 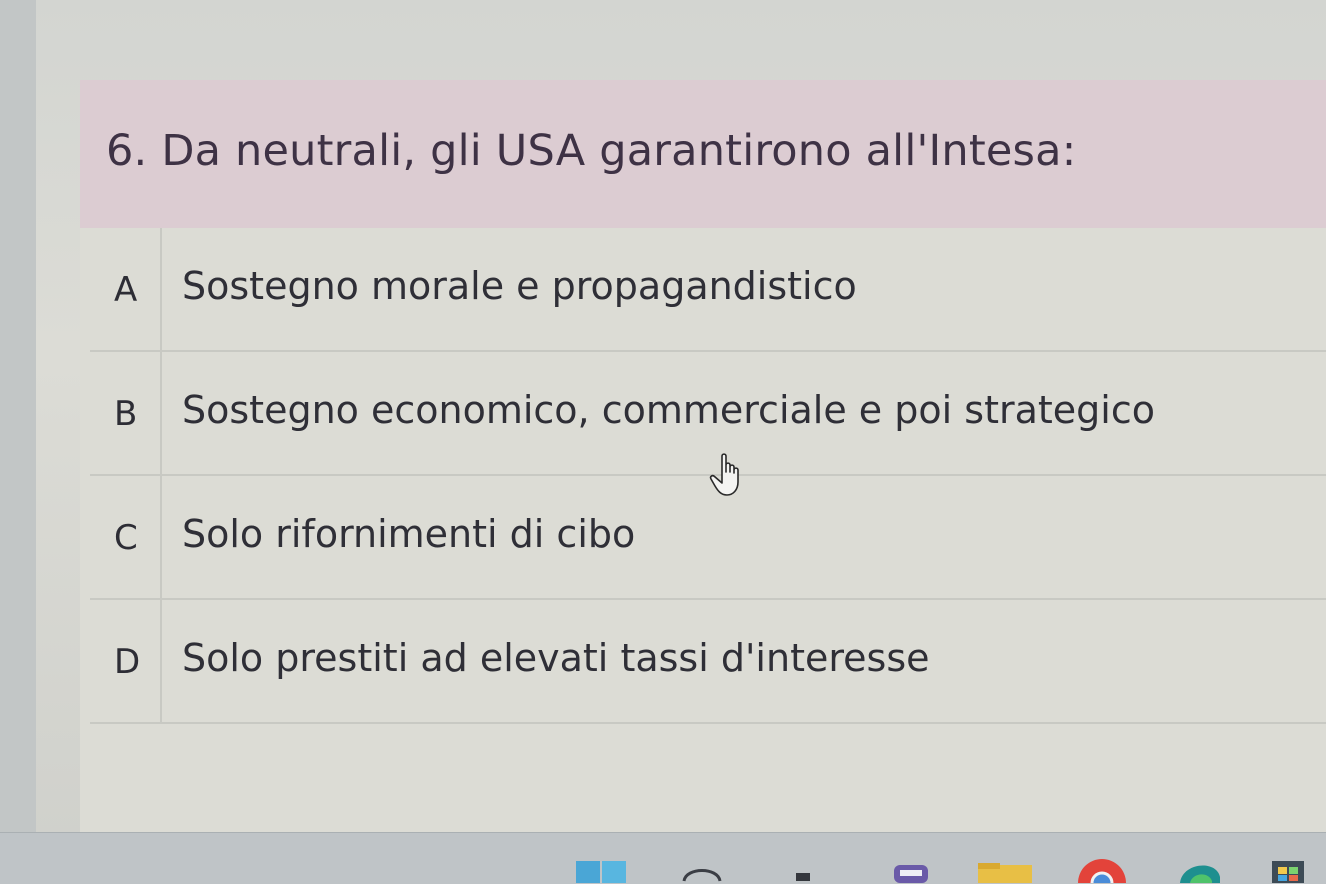 I want to click on edge-icon, so click(x=1200, y=868).